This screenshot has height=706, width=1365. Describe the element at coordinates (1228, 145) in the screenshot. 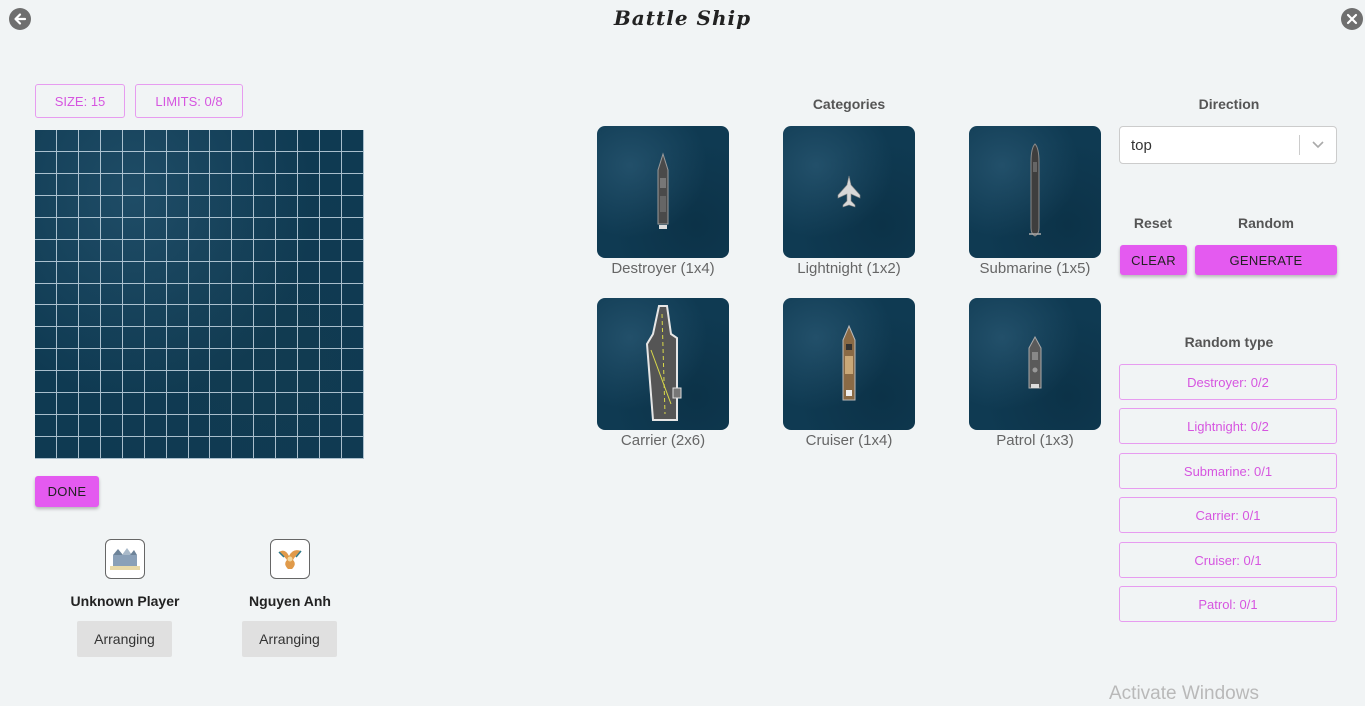

I see `direction-select: top` at that location.